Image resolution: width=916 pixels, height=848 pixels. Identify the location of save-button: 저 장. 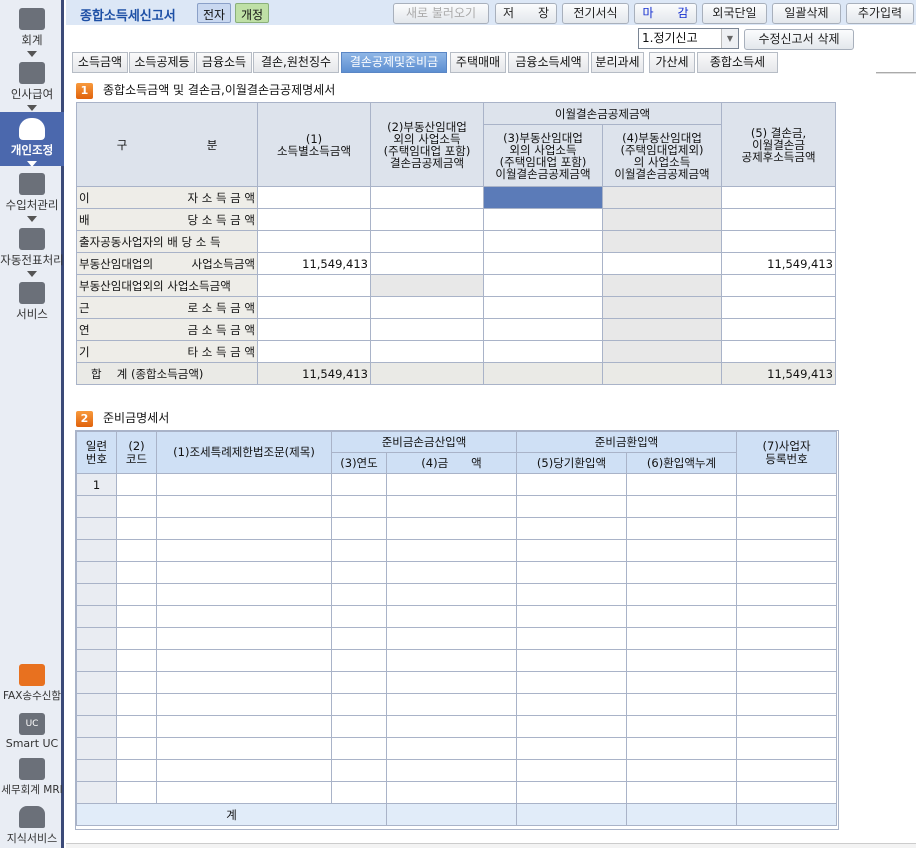
(526, 13).